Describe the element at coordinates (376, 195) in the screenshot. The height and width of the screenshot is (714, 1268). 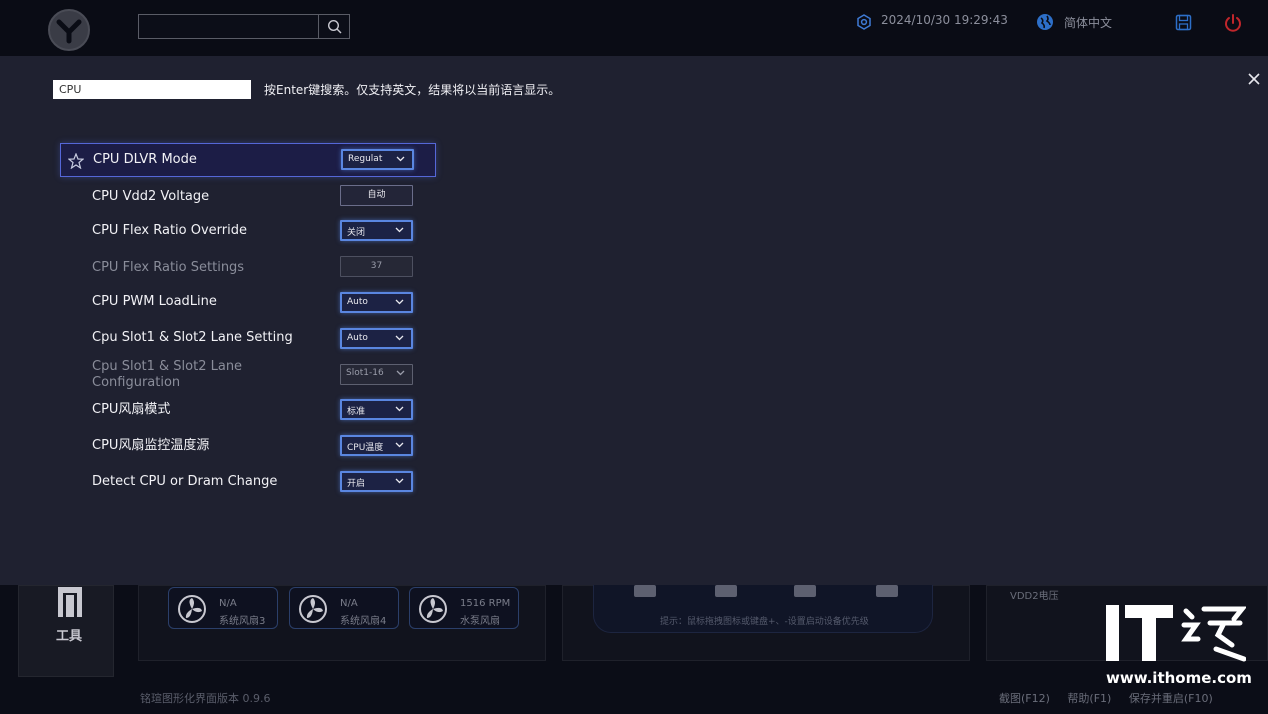
I see `setting-text-field: 自动` at that location.